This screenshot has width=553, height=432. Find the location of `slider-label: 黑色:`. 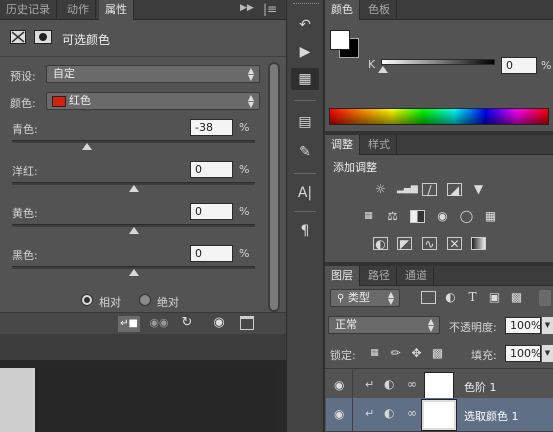

slider-label: 黑色: is located at coordinates (25, 255).